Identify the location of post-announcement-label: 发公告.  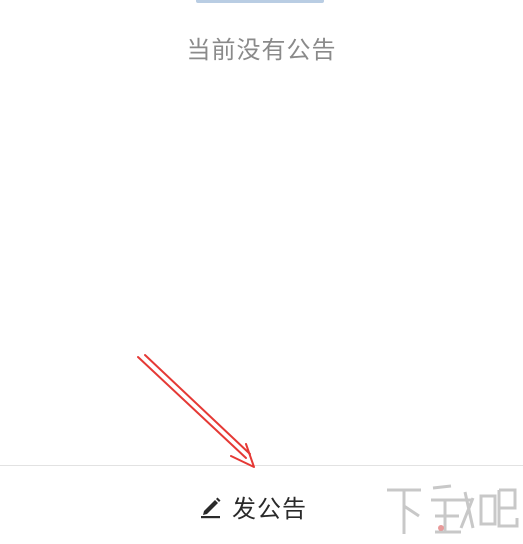
(269, 508).